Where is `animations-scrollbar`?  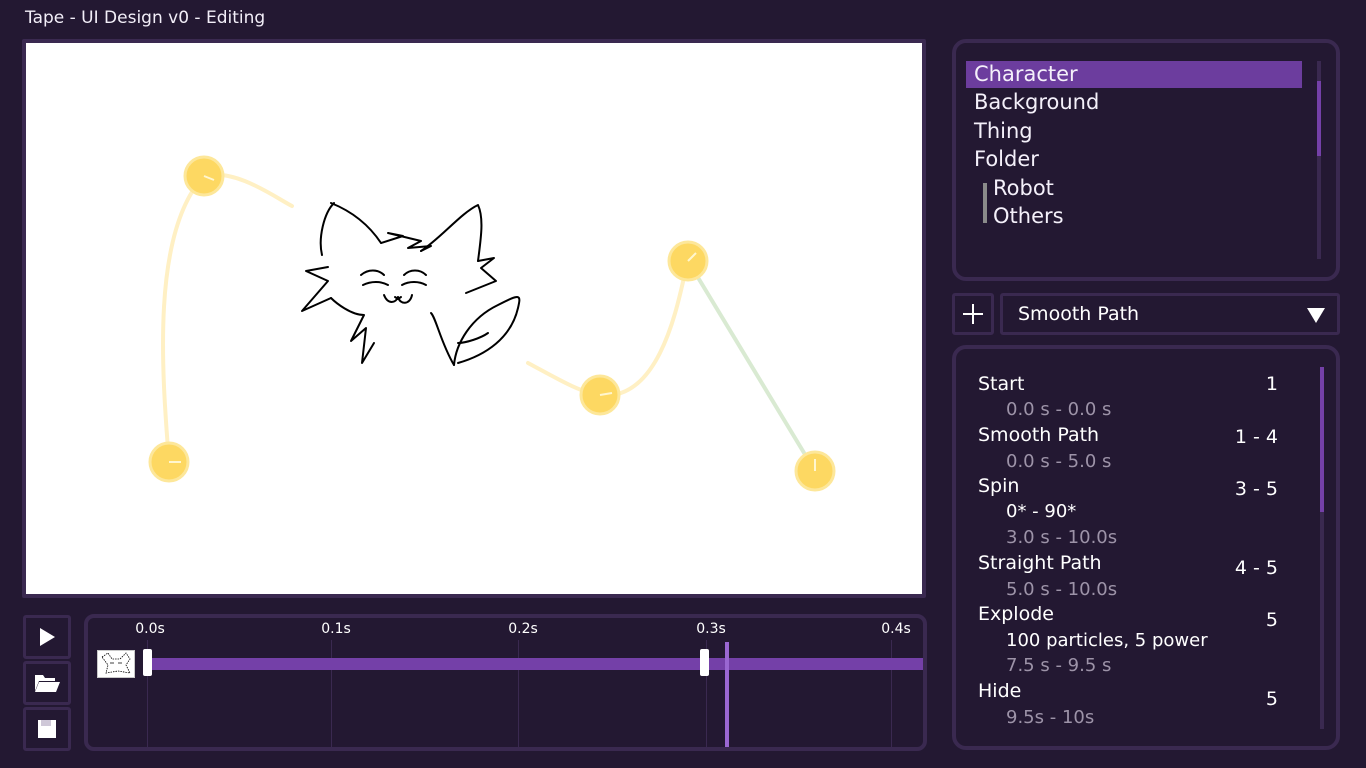 animations-scrollbar is located at coordinates (1322, 548).